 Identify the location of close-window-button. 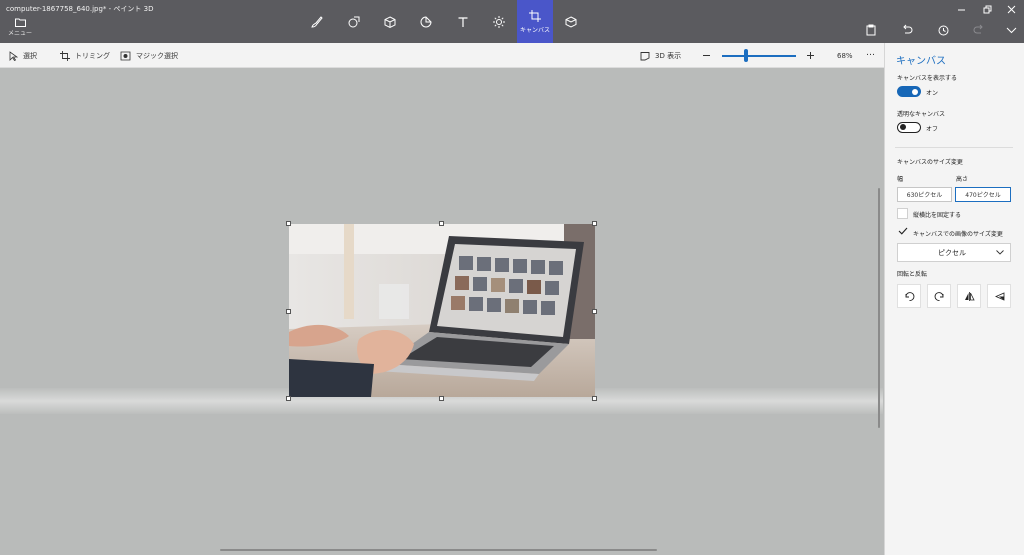
(1011, 9).